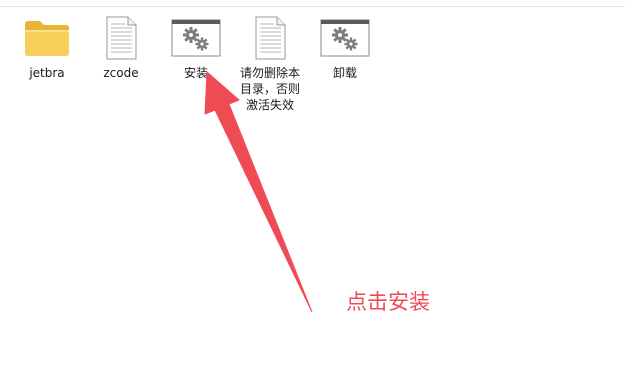  What do you see at coordinates (258, 192) in the screenshot?
I see `annotation-arrow` at bounding box center [258, 192].